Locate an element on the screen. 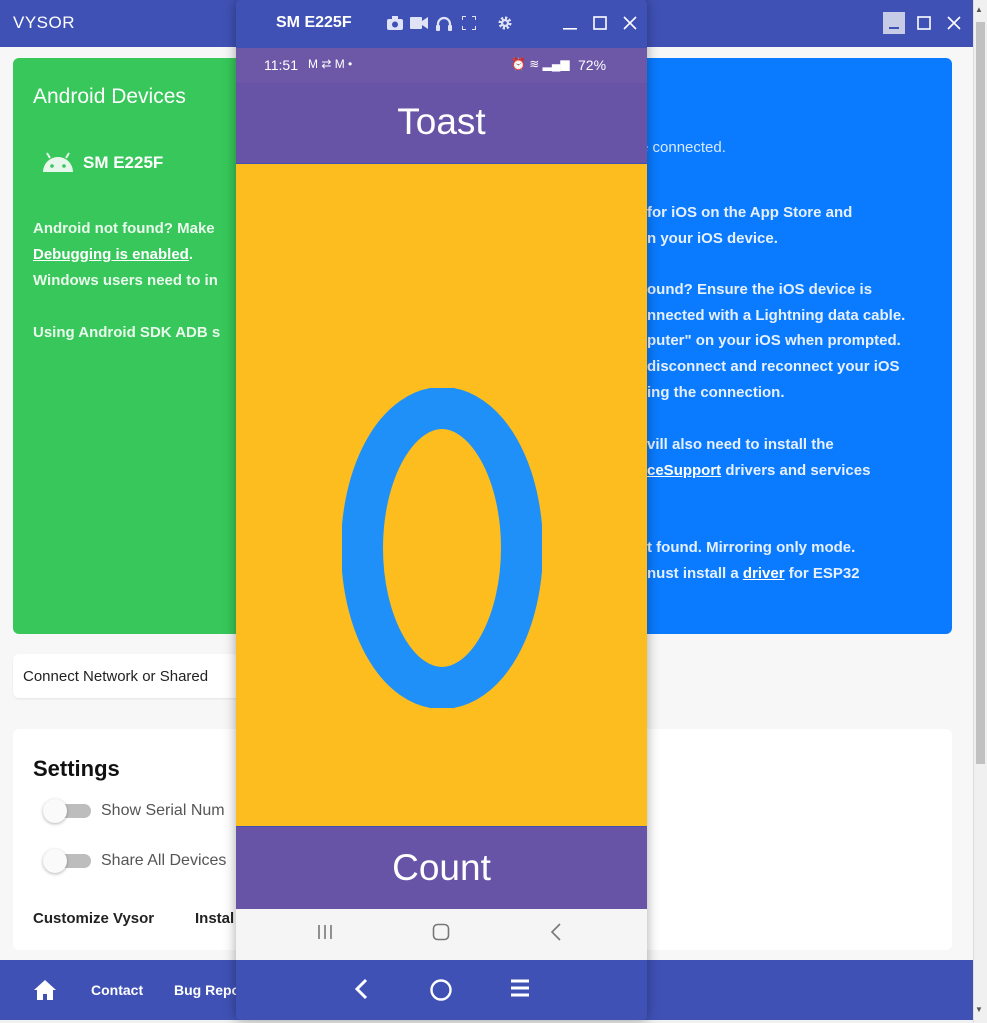 This screenshot has height=1023, width=987. phone-close-button is located at coordinates (630, 23).